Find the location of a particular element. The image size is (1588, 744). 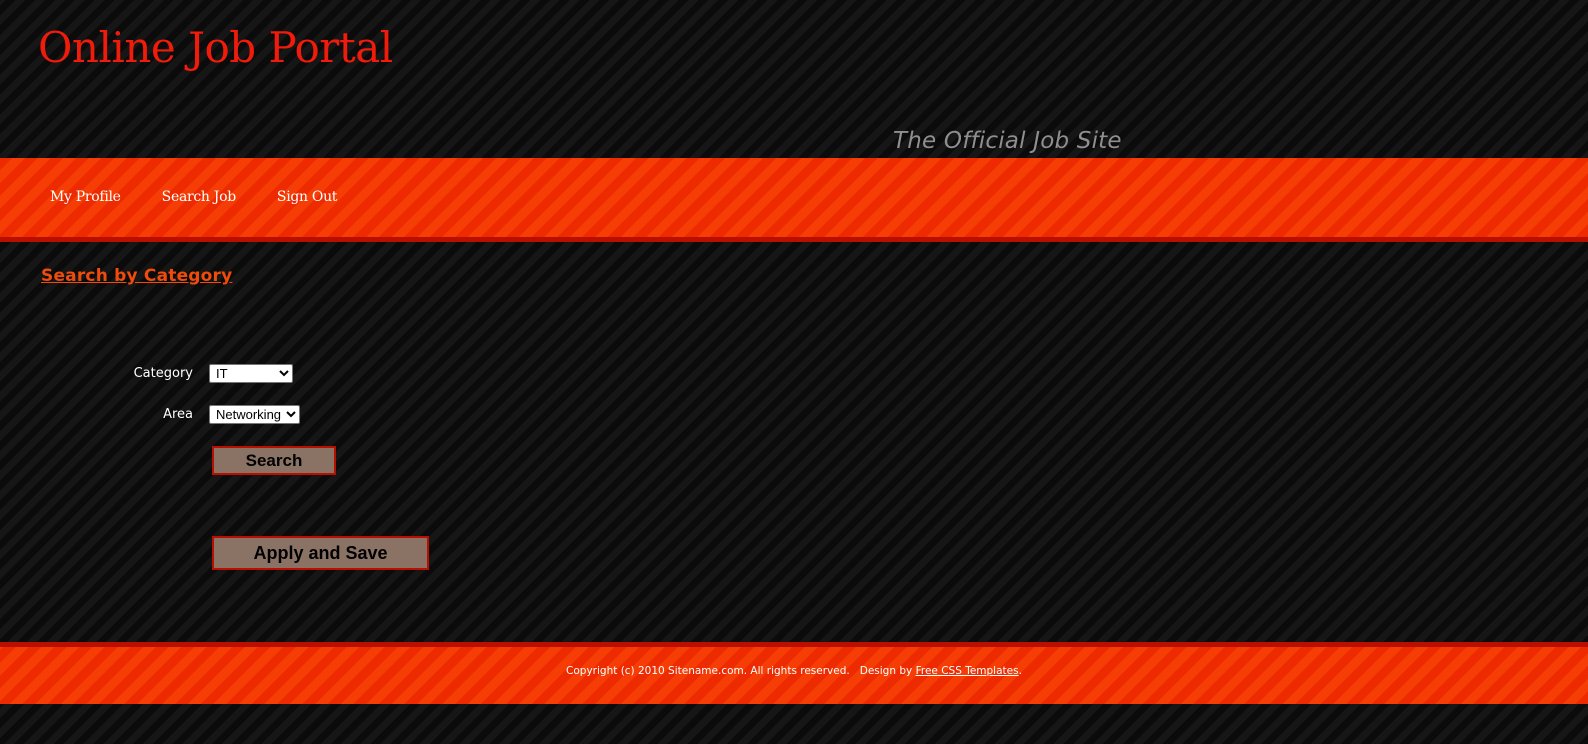

area-label: Area is located at coordinates (178, 414).